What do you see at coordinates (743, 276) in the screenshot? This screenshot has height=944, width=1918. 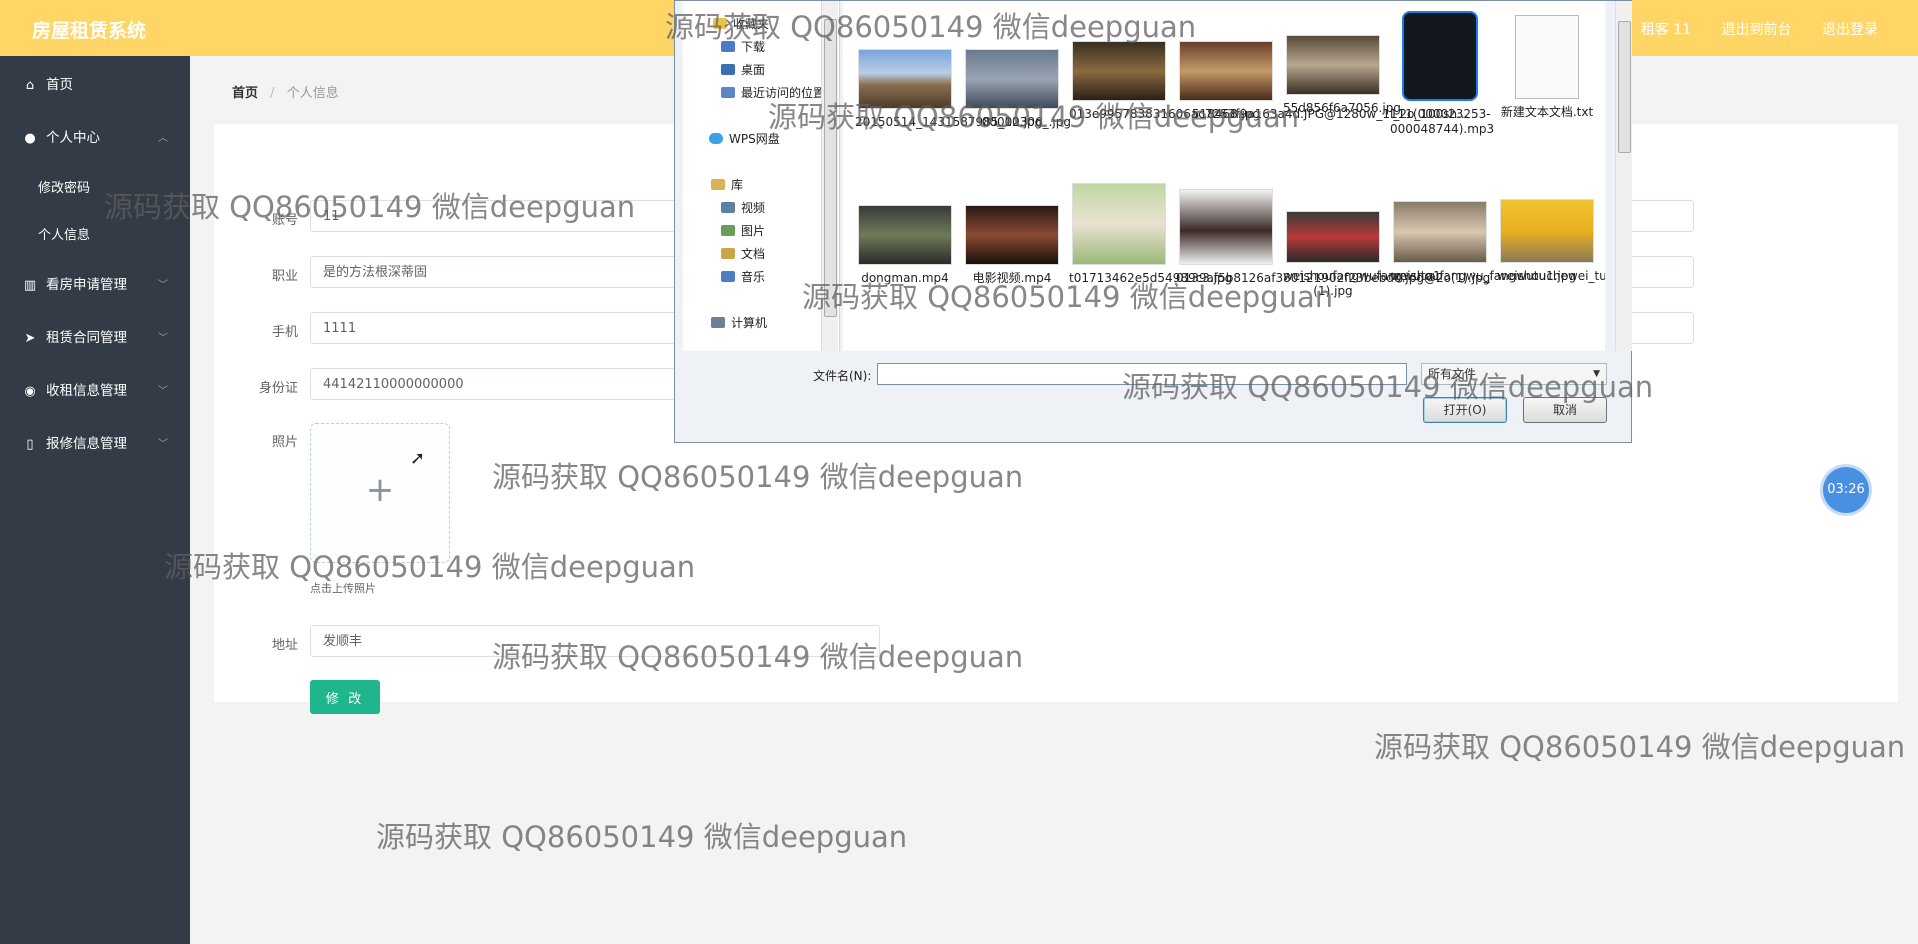 I see `tree-item-music: 音乐` at bounding box center [743, 276].